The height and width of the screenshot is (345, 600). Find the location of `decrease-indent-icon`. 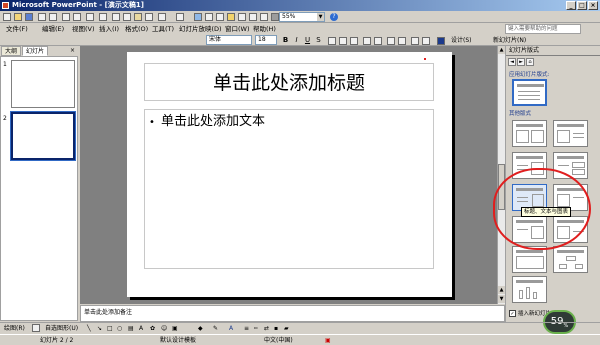

decrease-indent-icon is located at coordinates (415, 41).